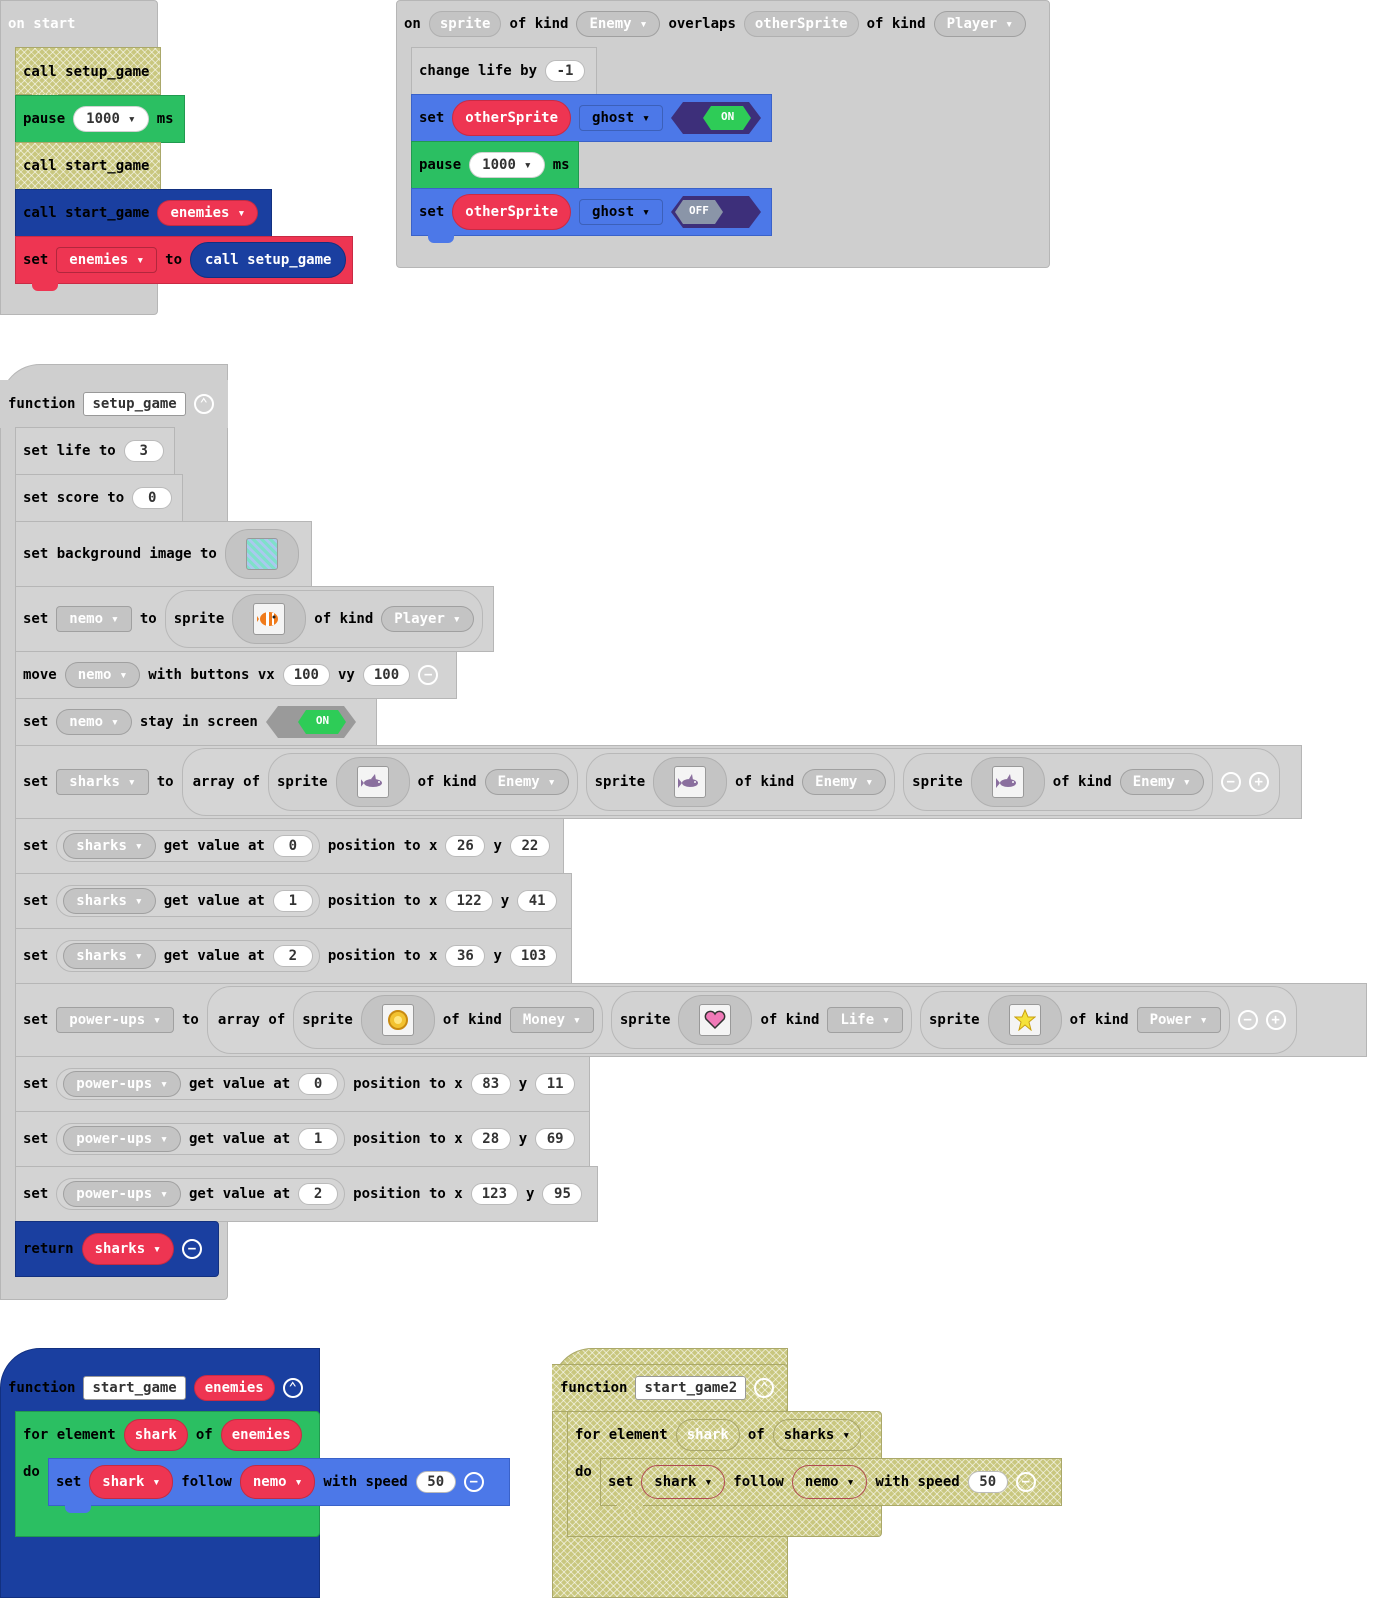 The width and height of the screenshot is (1391, 1598). Describe the element at coordinates (201, 1139) in the screenshot. I see `get-value-reporter: power-ups get value at 1` at that location.